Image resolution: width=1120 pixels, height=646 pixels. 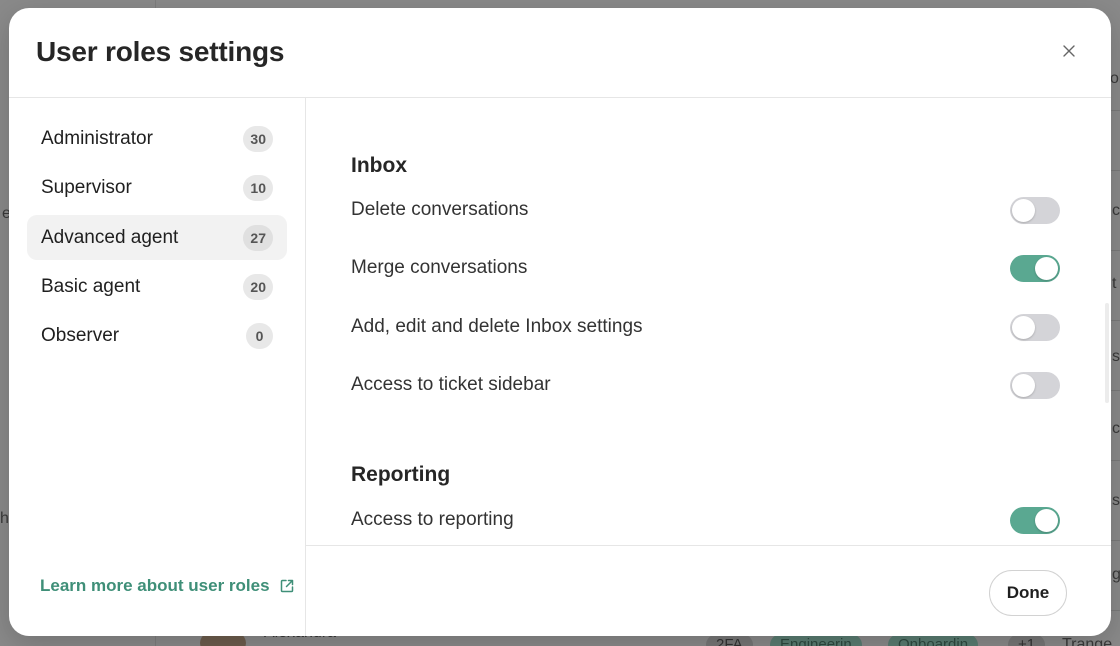 I want to click on role-label: Supervisor, so click(x=86, y=187).